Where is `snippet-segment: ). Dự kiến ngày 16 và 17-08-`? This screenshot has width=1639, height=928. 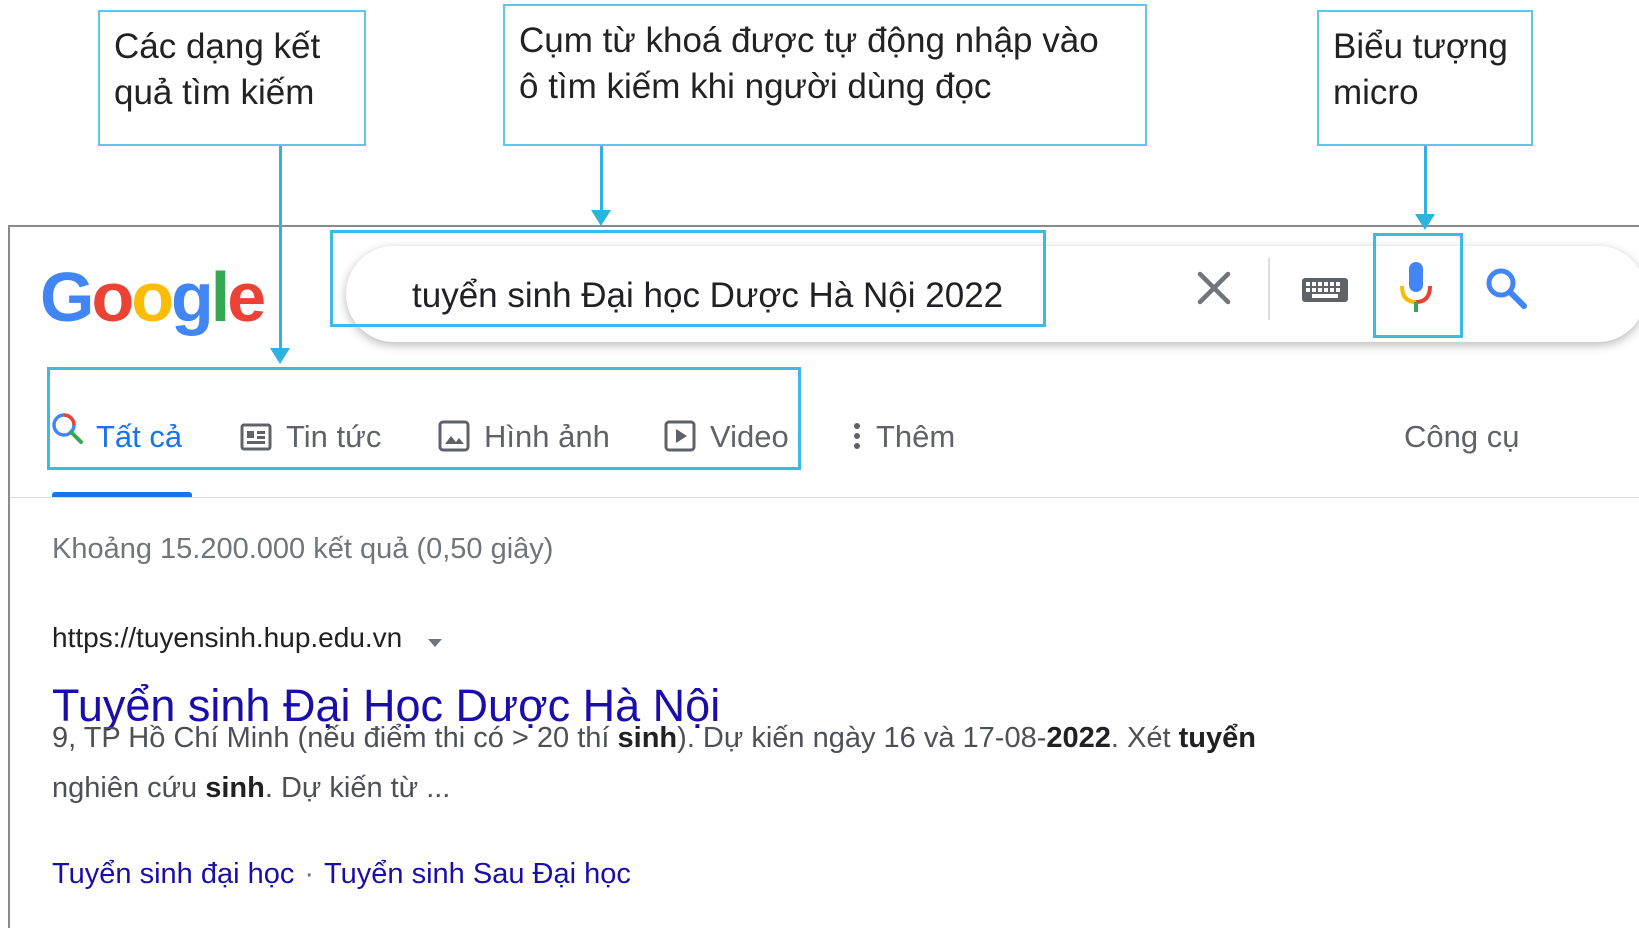
snippet-segment: ). Dự kiến ngày 16 và 17-08- is located at coordinates (862, 738).